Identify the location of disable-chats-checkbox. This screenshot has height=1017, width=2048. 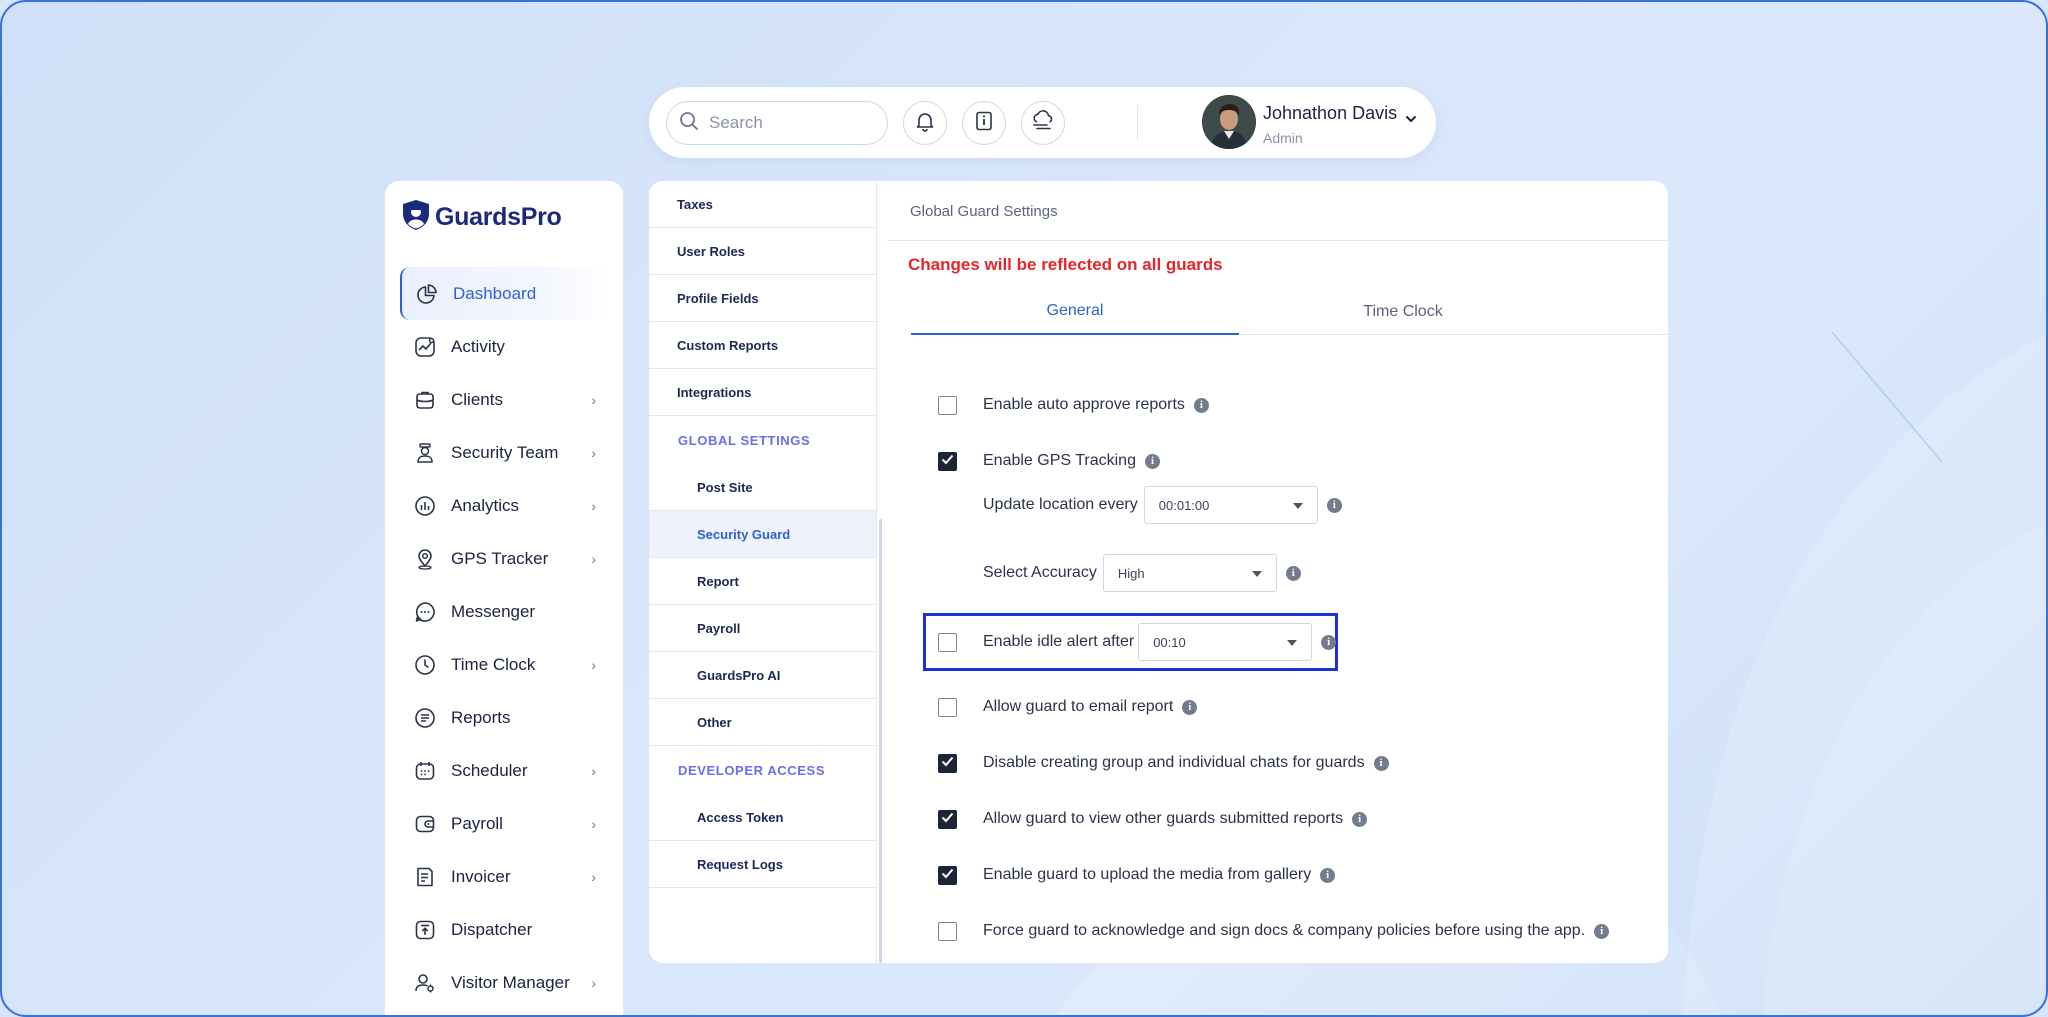
(947, 763).